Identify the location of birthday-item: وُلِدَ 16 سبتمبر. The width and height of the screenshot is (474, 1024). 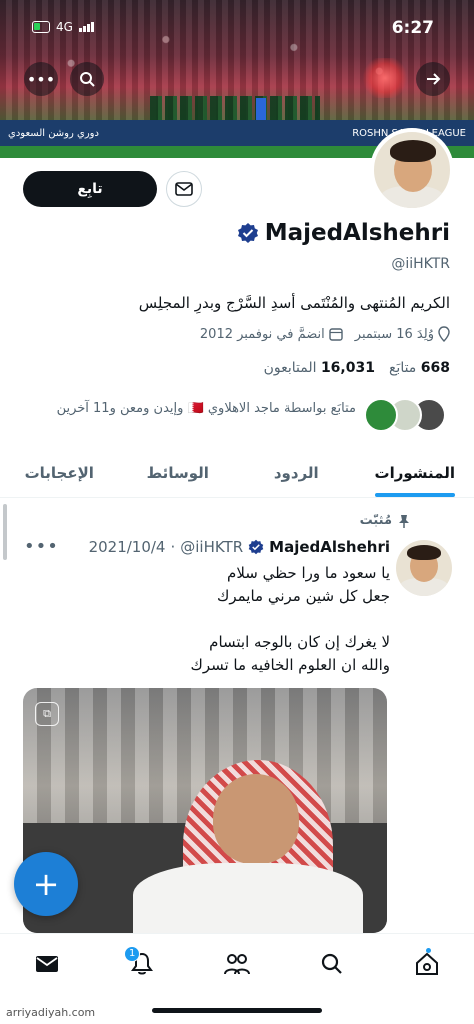
(402, 334).